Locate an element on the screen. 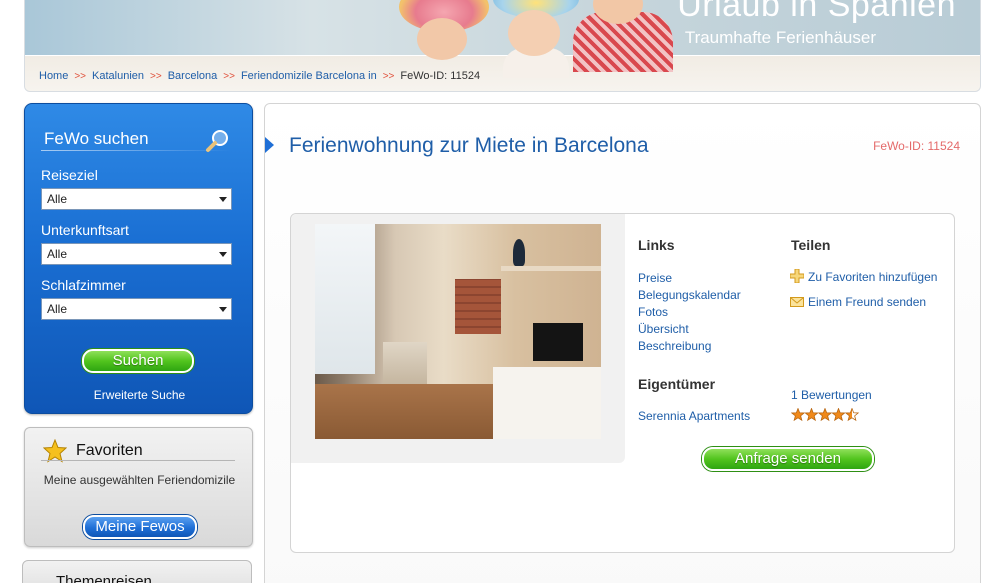 The image size is (1001, 583). photo-tv is located at coordinates (558, 342).